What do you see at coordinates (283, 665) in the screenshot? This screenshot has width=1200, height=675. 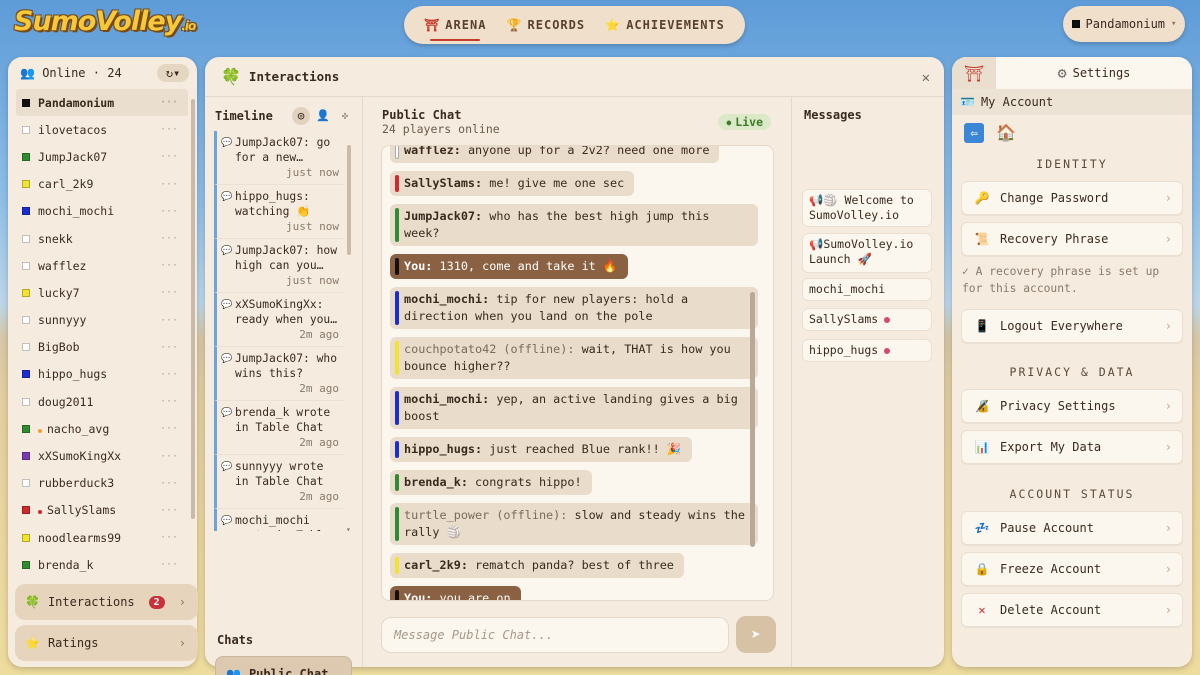 I see `public-chat-item: 👥 Public Chat` at bounding box center [283, 665].